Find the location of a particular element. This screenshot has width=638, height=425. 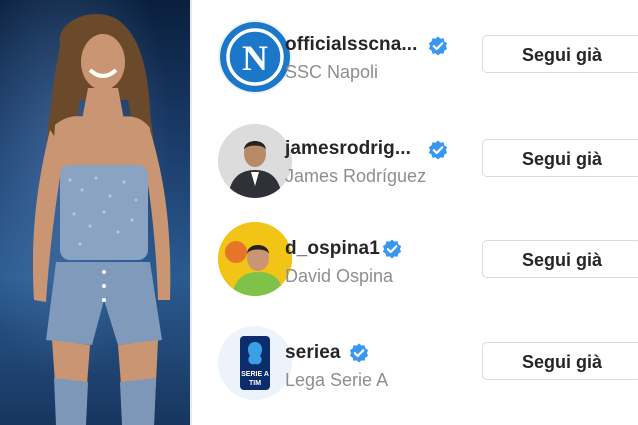

full-name: Lega Serie A is located at coordinates (337, 380).